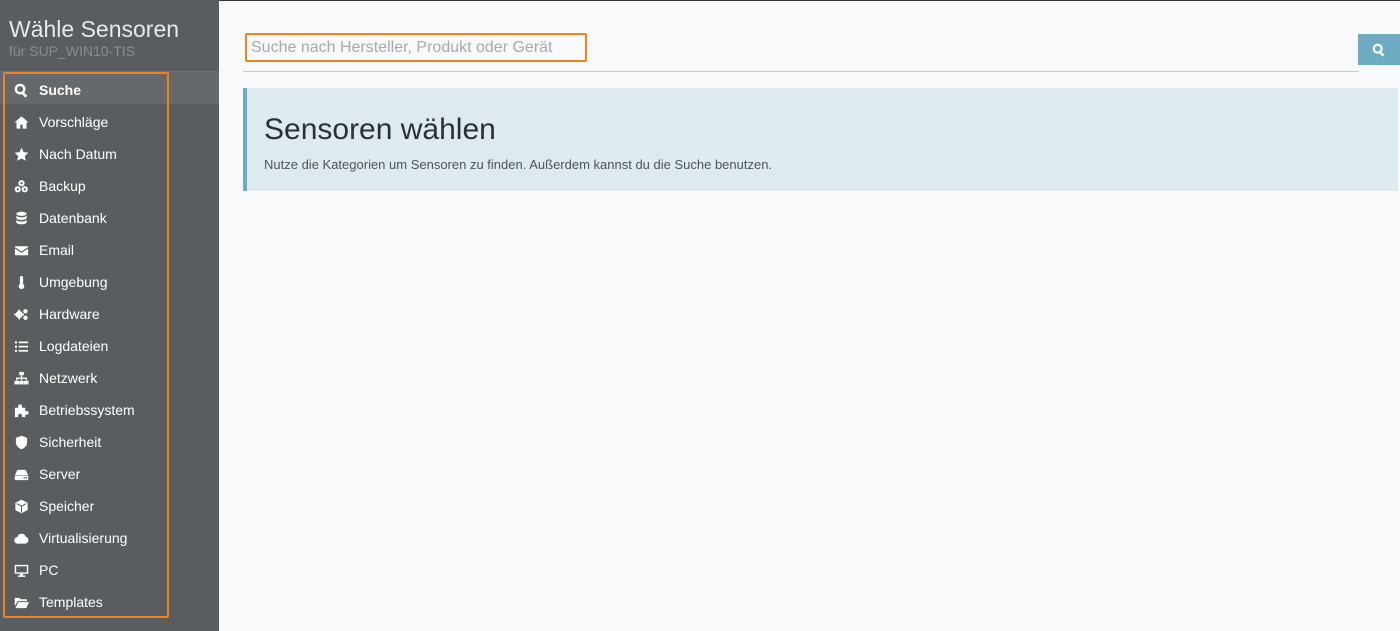 This screenshot has height=631, width=1400. What do you see at coordinates (801, 52) in the screenshot?
I see `search-bar` at bounding box center [801, 52].